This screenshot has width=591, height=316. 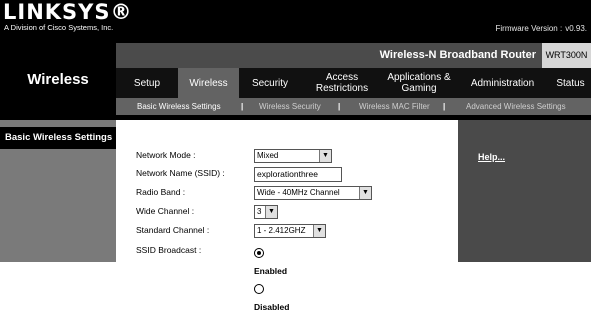 I want to click on network-mode-value: Mixed, so click(x=268, y=155).